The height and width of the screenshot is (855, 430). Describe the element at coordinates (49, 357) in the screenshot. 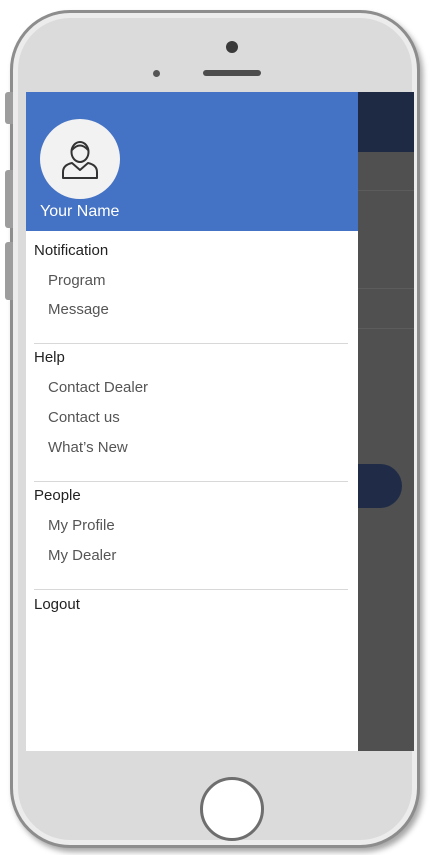

I see `section-title-help: Help` at that location.